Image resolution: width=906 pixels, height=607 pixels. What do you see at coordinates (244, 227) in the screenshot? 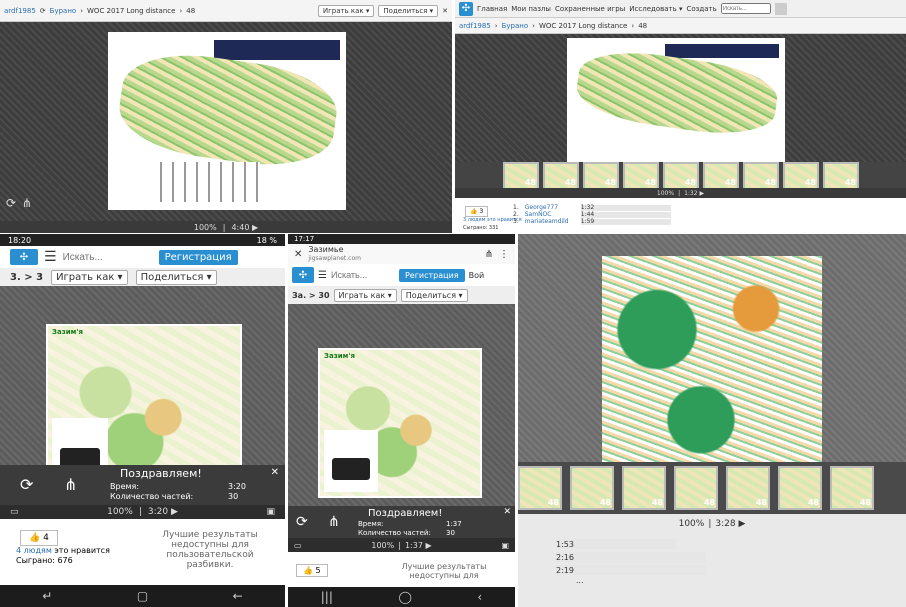
I see `timer: 4:40 ▶` at bounding box center [244, 227].